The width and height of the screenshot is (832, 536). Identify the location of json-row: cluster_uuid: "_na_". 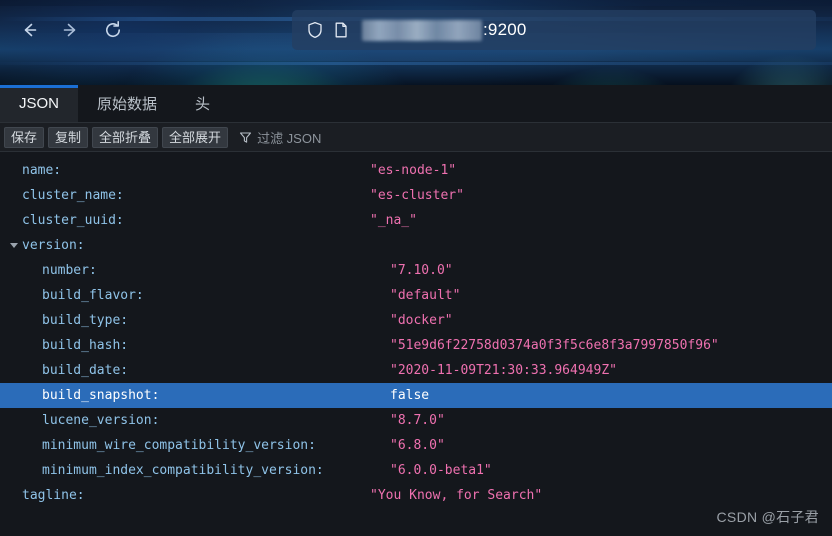
(416, 220).